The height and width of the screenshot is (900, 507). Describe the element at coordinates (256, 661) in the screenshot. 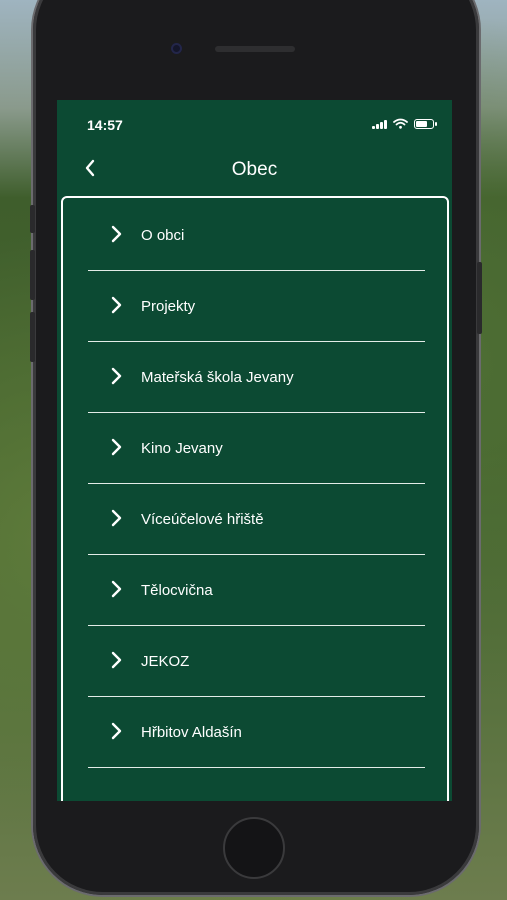

I see `menu-item-jekoz: JEKOZ` at that location.